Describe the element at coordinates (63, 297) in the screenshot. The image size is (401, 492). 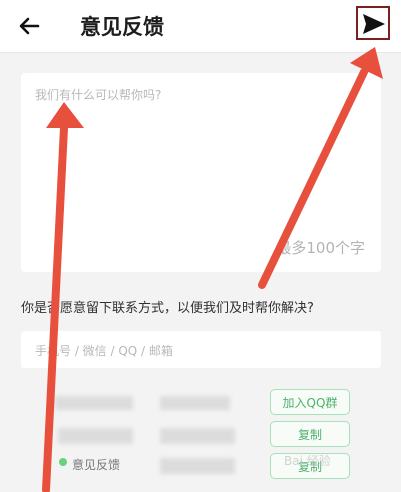
I see `annotation-arrow` at that location.